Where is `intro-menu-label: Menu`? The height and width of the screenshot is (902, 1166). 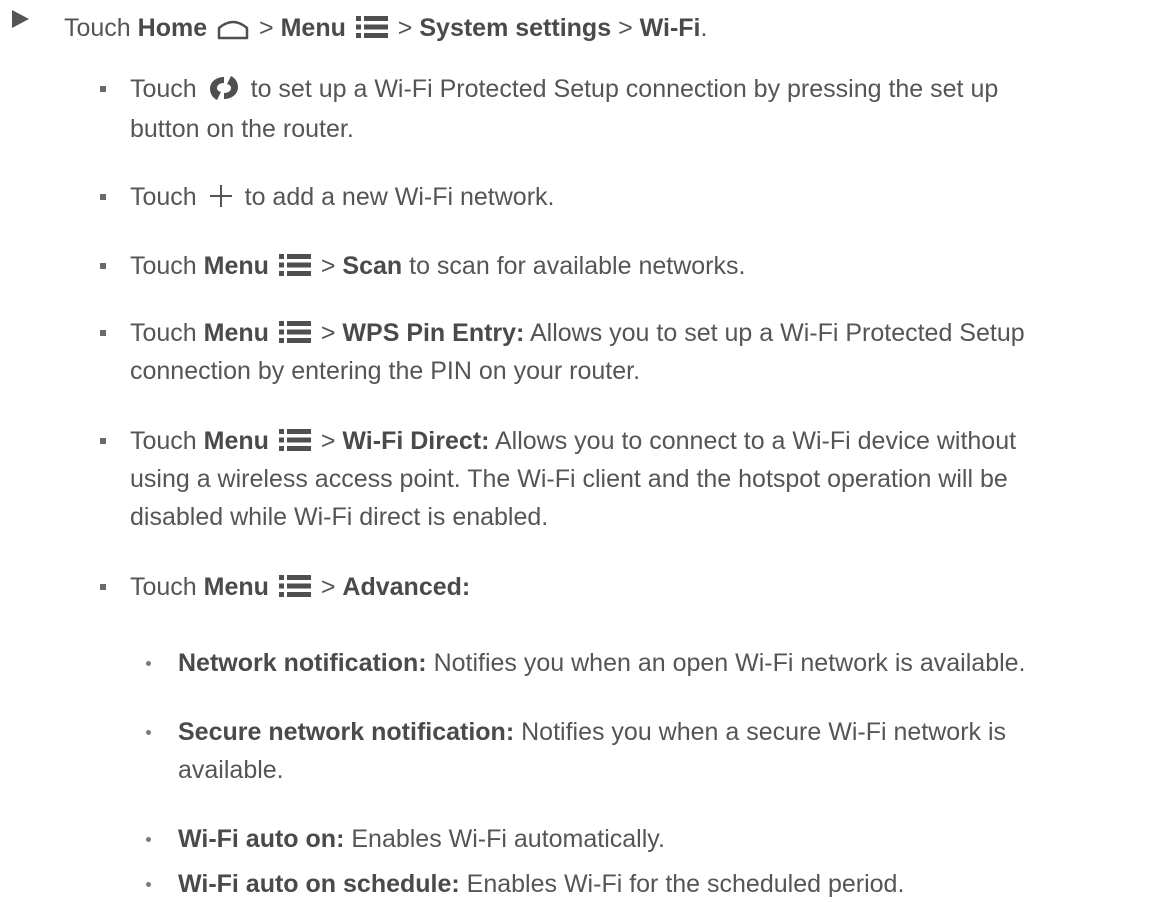
intro-menu-label: Menu is located at coordinates (313, 28).